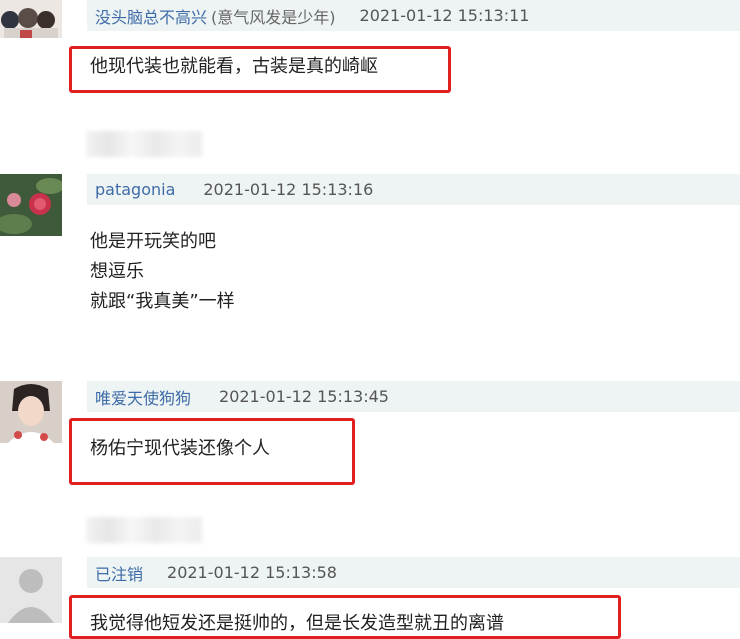 The width and height of the screenshot is (740, 639). Describe the element at coordinates (117, 271) in the screenshot. I see `comment-line: 想逗乐` at that location.